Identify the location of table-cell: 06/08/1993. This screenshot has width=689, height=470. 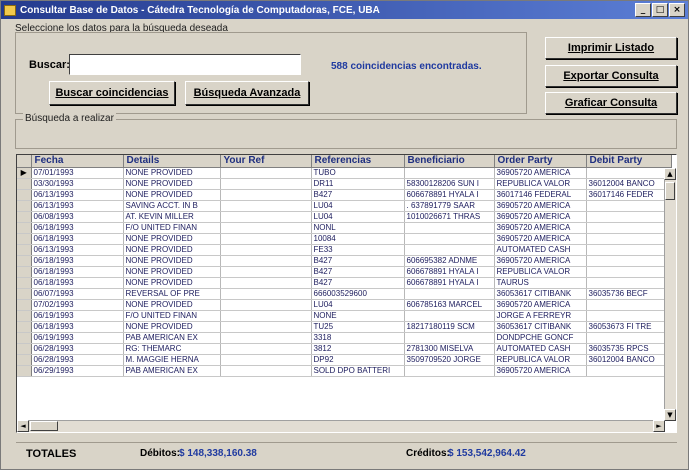
(77, 217).